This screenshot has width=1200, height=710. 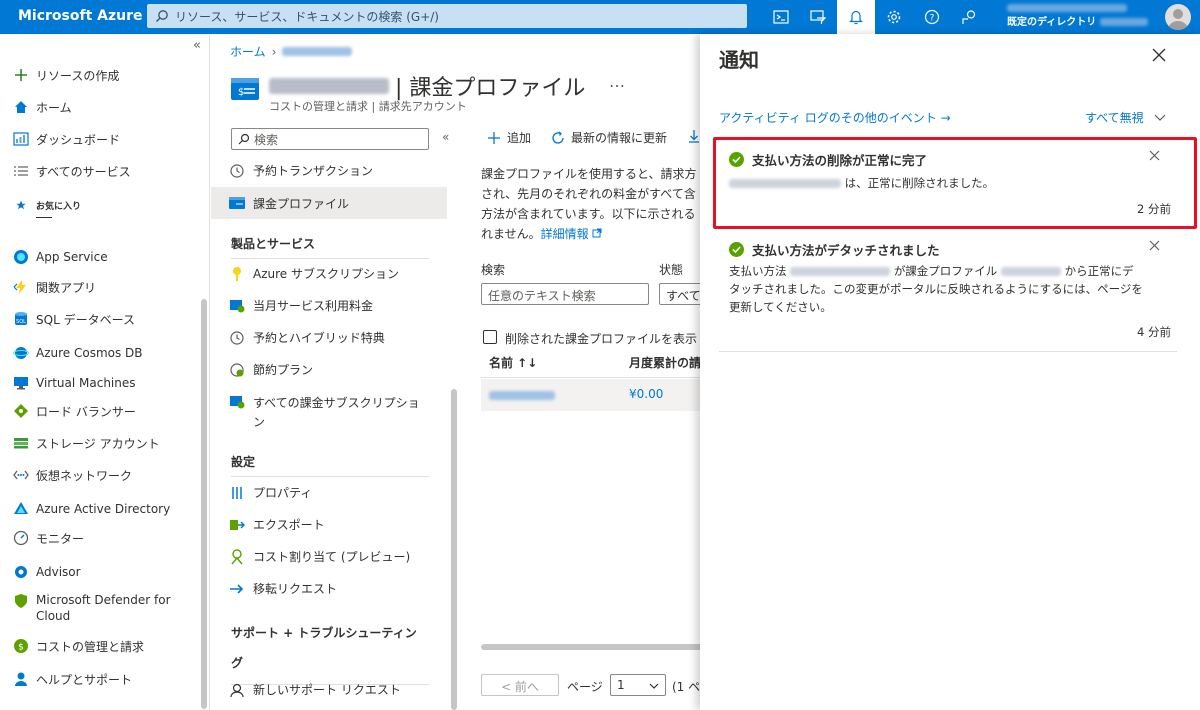 What do you see at coordinates (74, 383) in the screenshot?
I see `nav-item-virtual-machines: Virtual Machines` at bounding box center [74, 383].